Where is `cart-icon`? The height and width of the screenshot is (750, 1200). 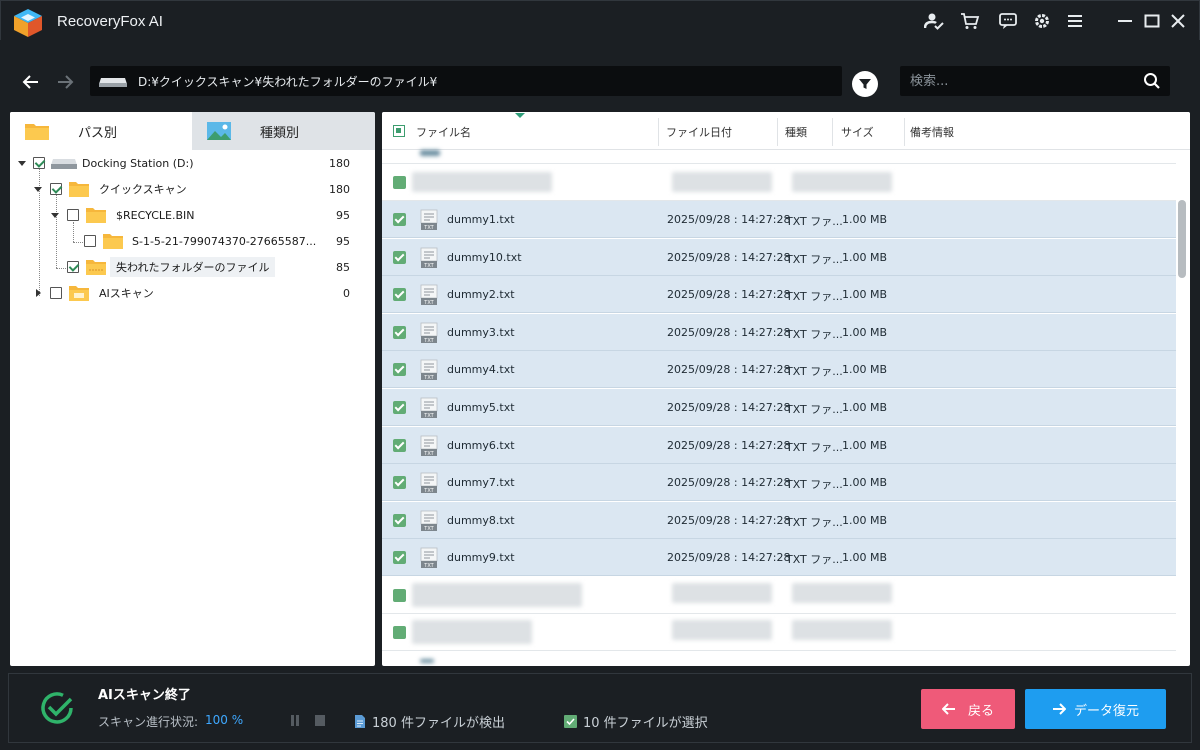 cart-icon is located at coordinates (970, 21).